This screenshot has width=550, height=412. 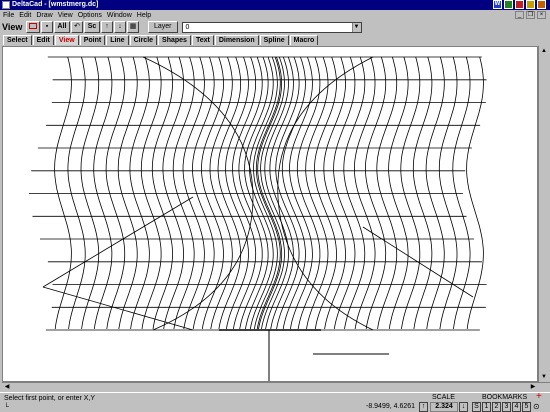 I want to click on chevron-down-icon: ▼, so click(x=356, y=27).